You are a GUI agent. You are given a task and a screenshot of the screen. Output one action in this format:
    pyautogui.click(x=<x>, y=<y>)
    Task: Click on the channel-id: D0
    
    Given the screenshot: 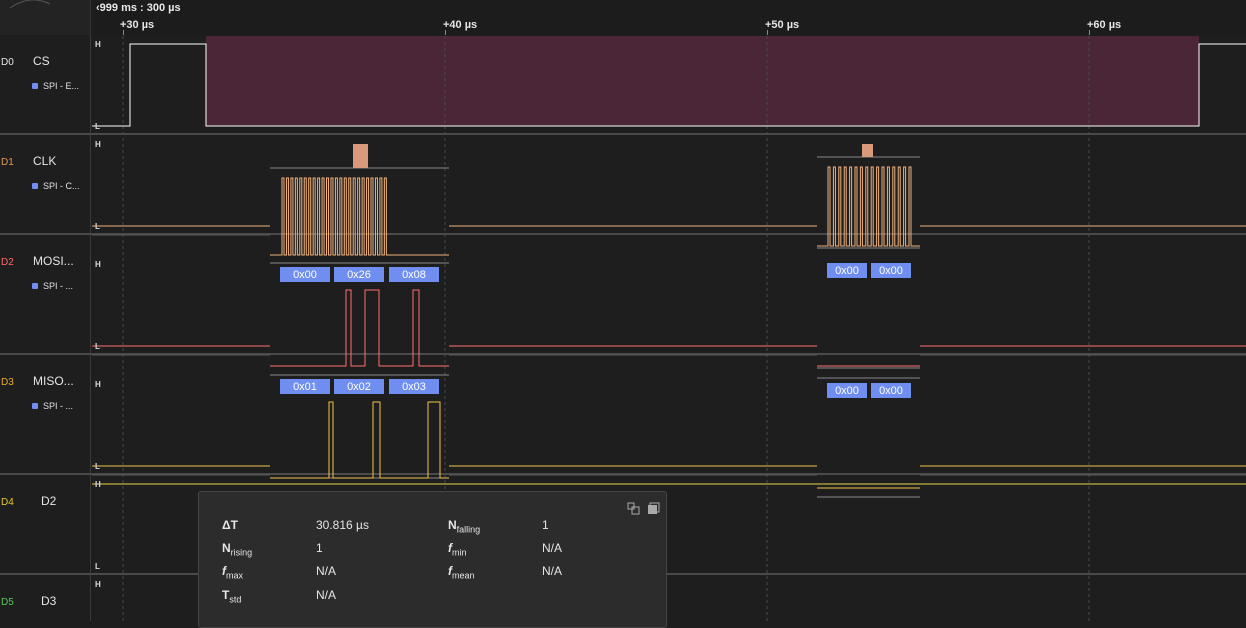 What is the action you would take?
    pyautogui.click(x=7, y=62)
    